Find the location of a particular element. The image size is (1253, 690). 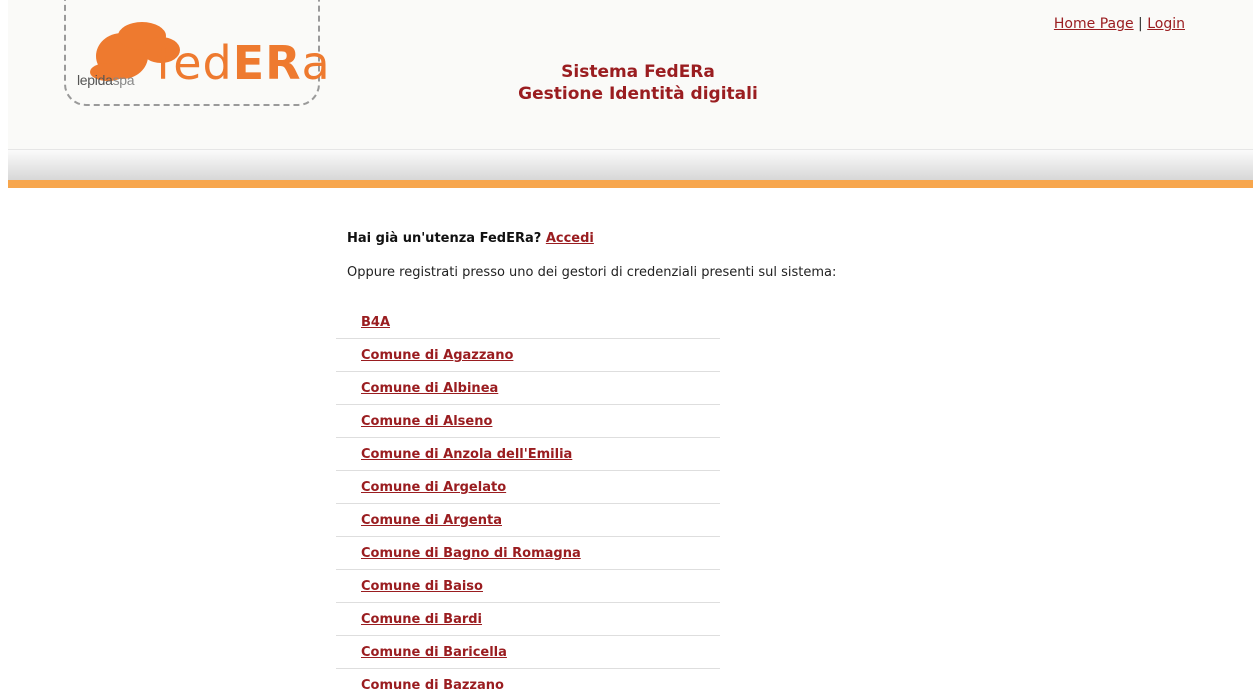

provider-link-b4a: B4A is located at coordinates (363, 318).